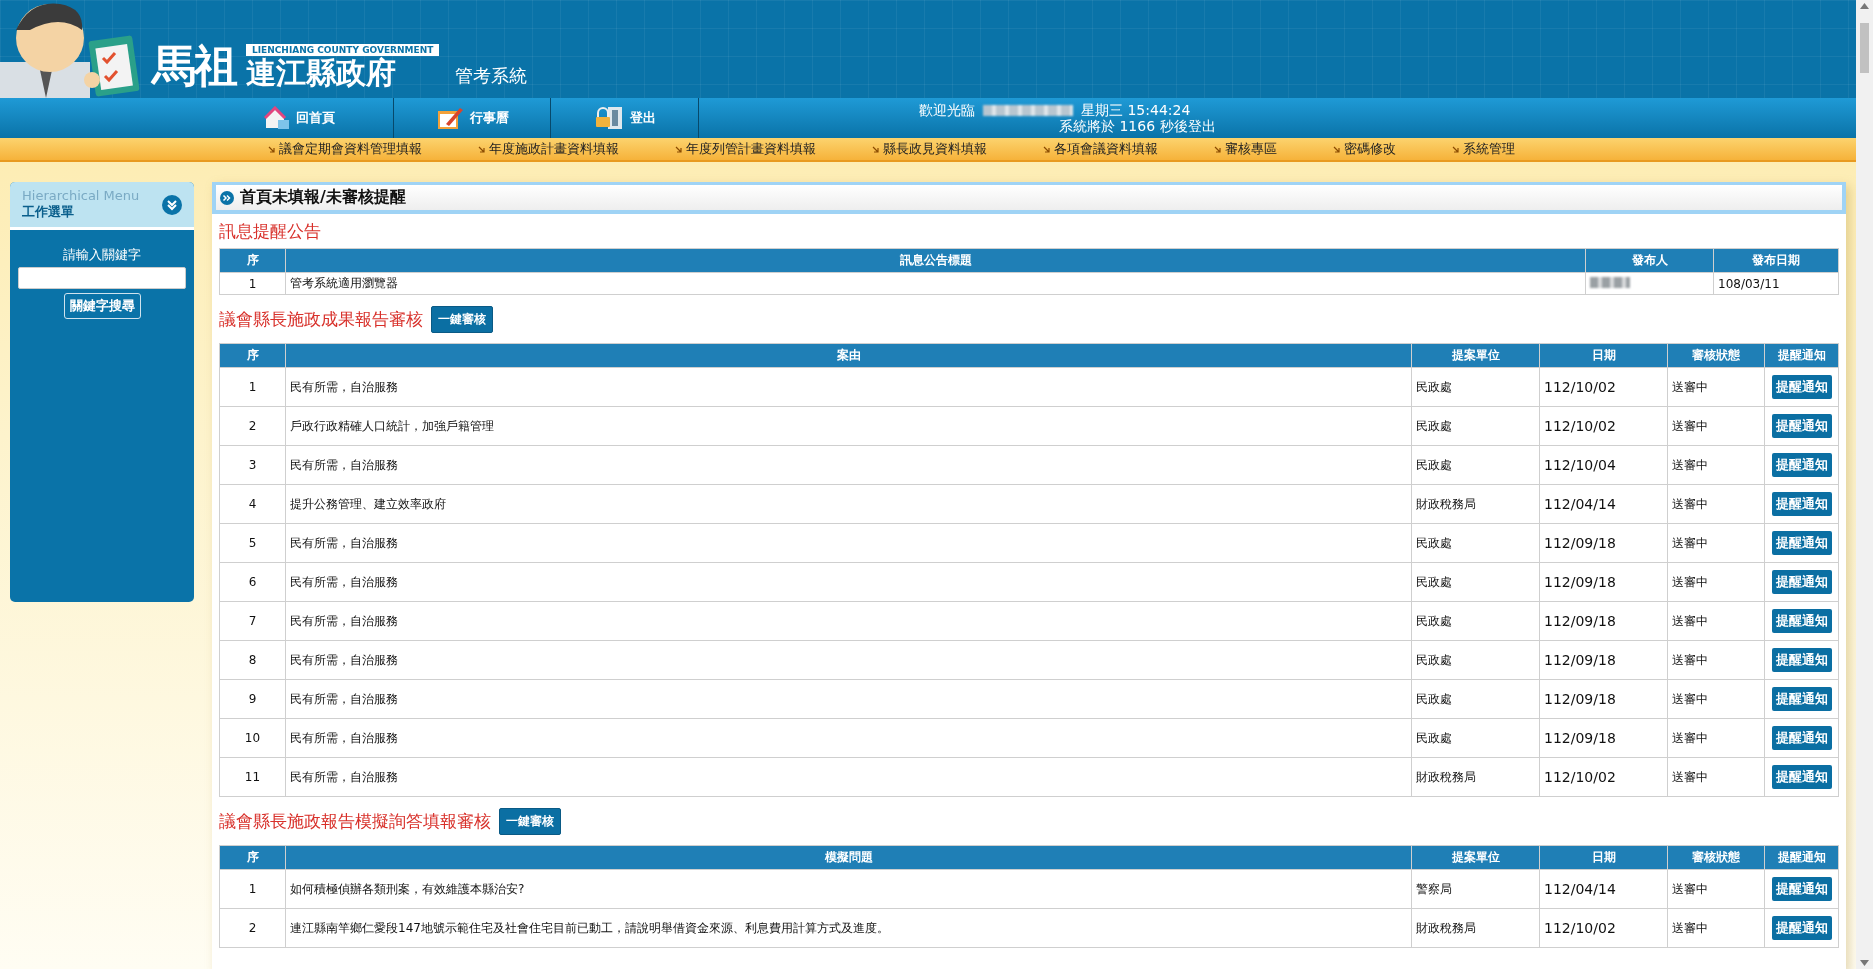 This screenshot has height=969, width=1873. I want to click on menu-link: 系統管理, so click(1483, 149).